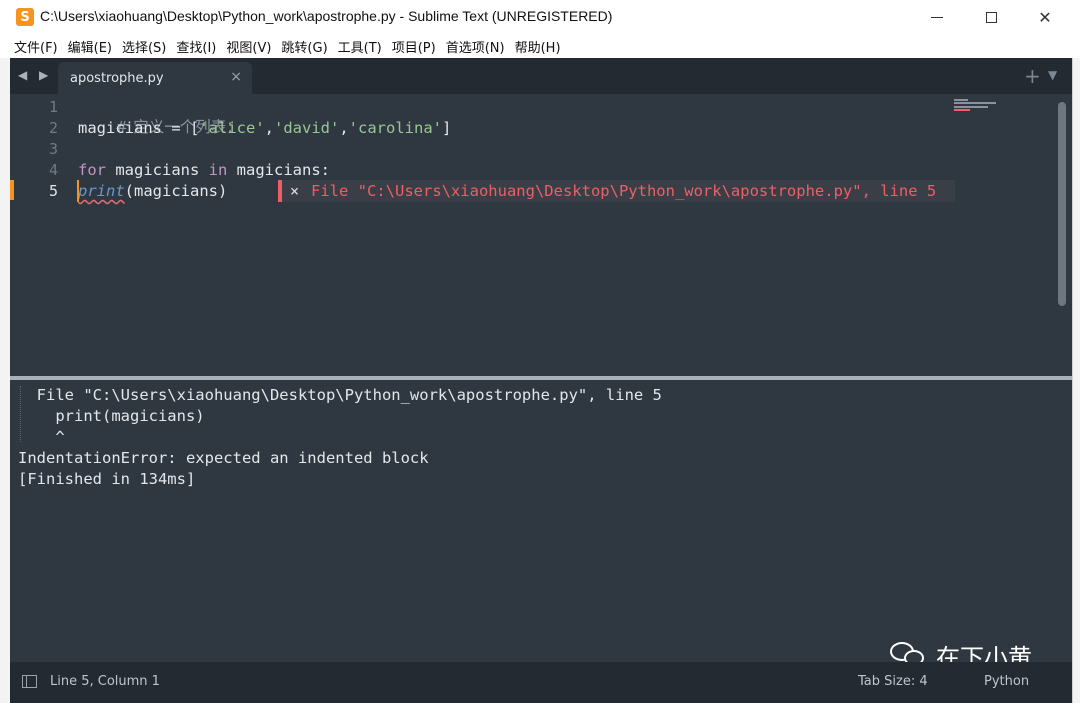  What do you see at coordinates (1032, 76) in the screenshot?
I see `new-tab-plus-icon: +` at bounding box center [1032, 76].